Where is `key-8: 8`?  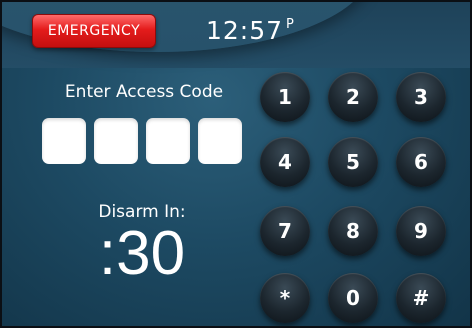 key-8: 8 is located at coordinates (353, 231).